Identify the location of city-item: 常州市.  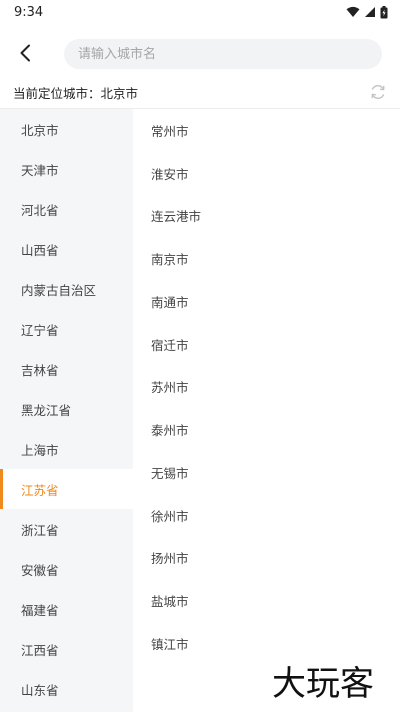
(266, 130).